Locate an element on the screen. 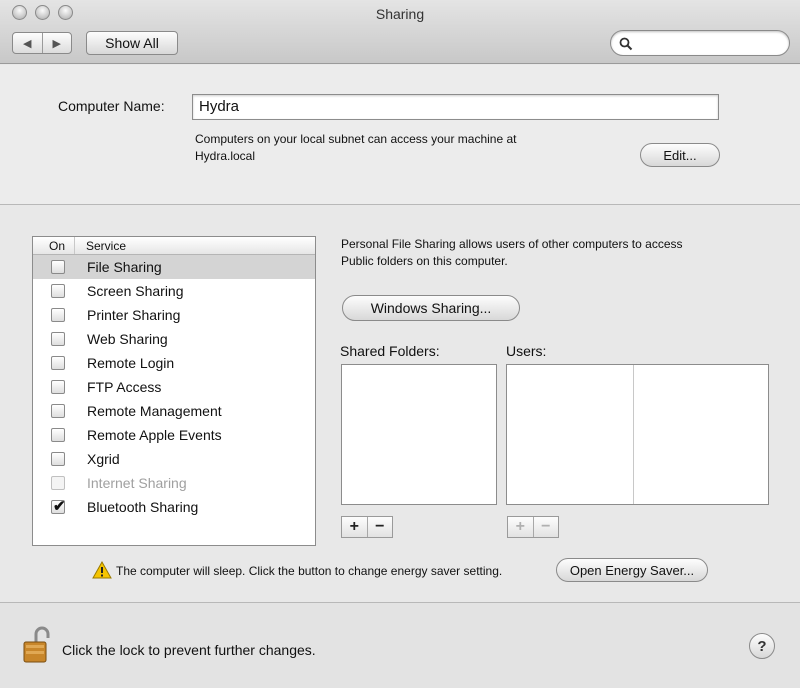  service-name: Internet Sharing is located at coordinates (137, 483).